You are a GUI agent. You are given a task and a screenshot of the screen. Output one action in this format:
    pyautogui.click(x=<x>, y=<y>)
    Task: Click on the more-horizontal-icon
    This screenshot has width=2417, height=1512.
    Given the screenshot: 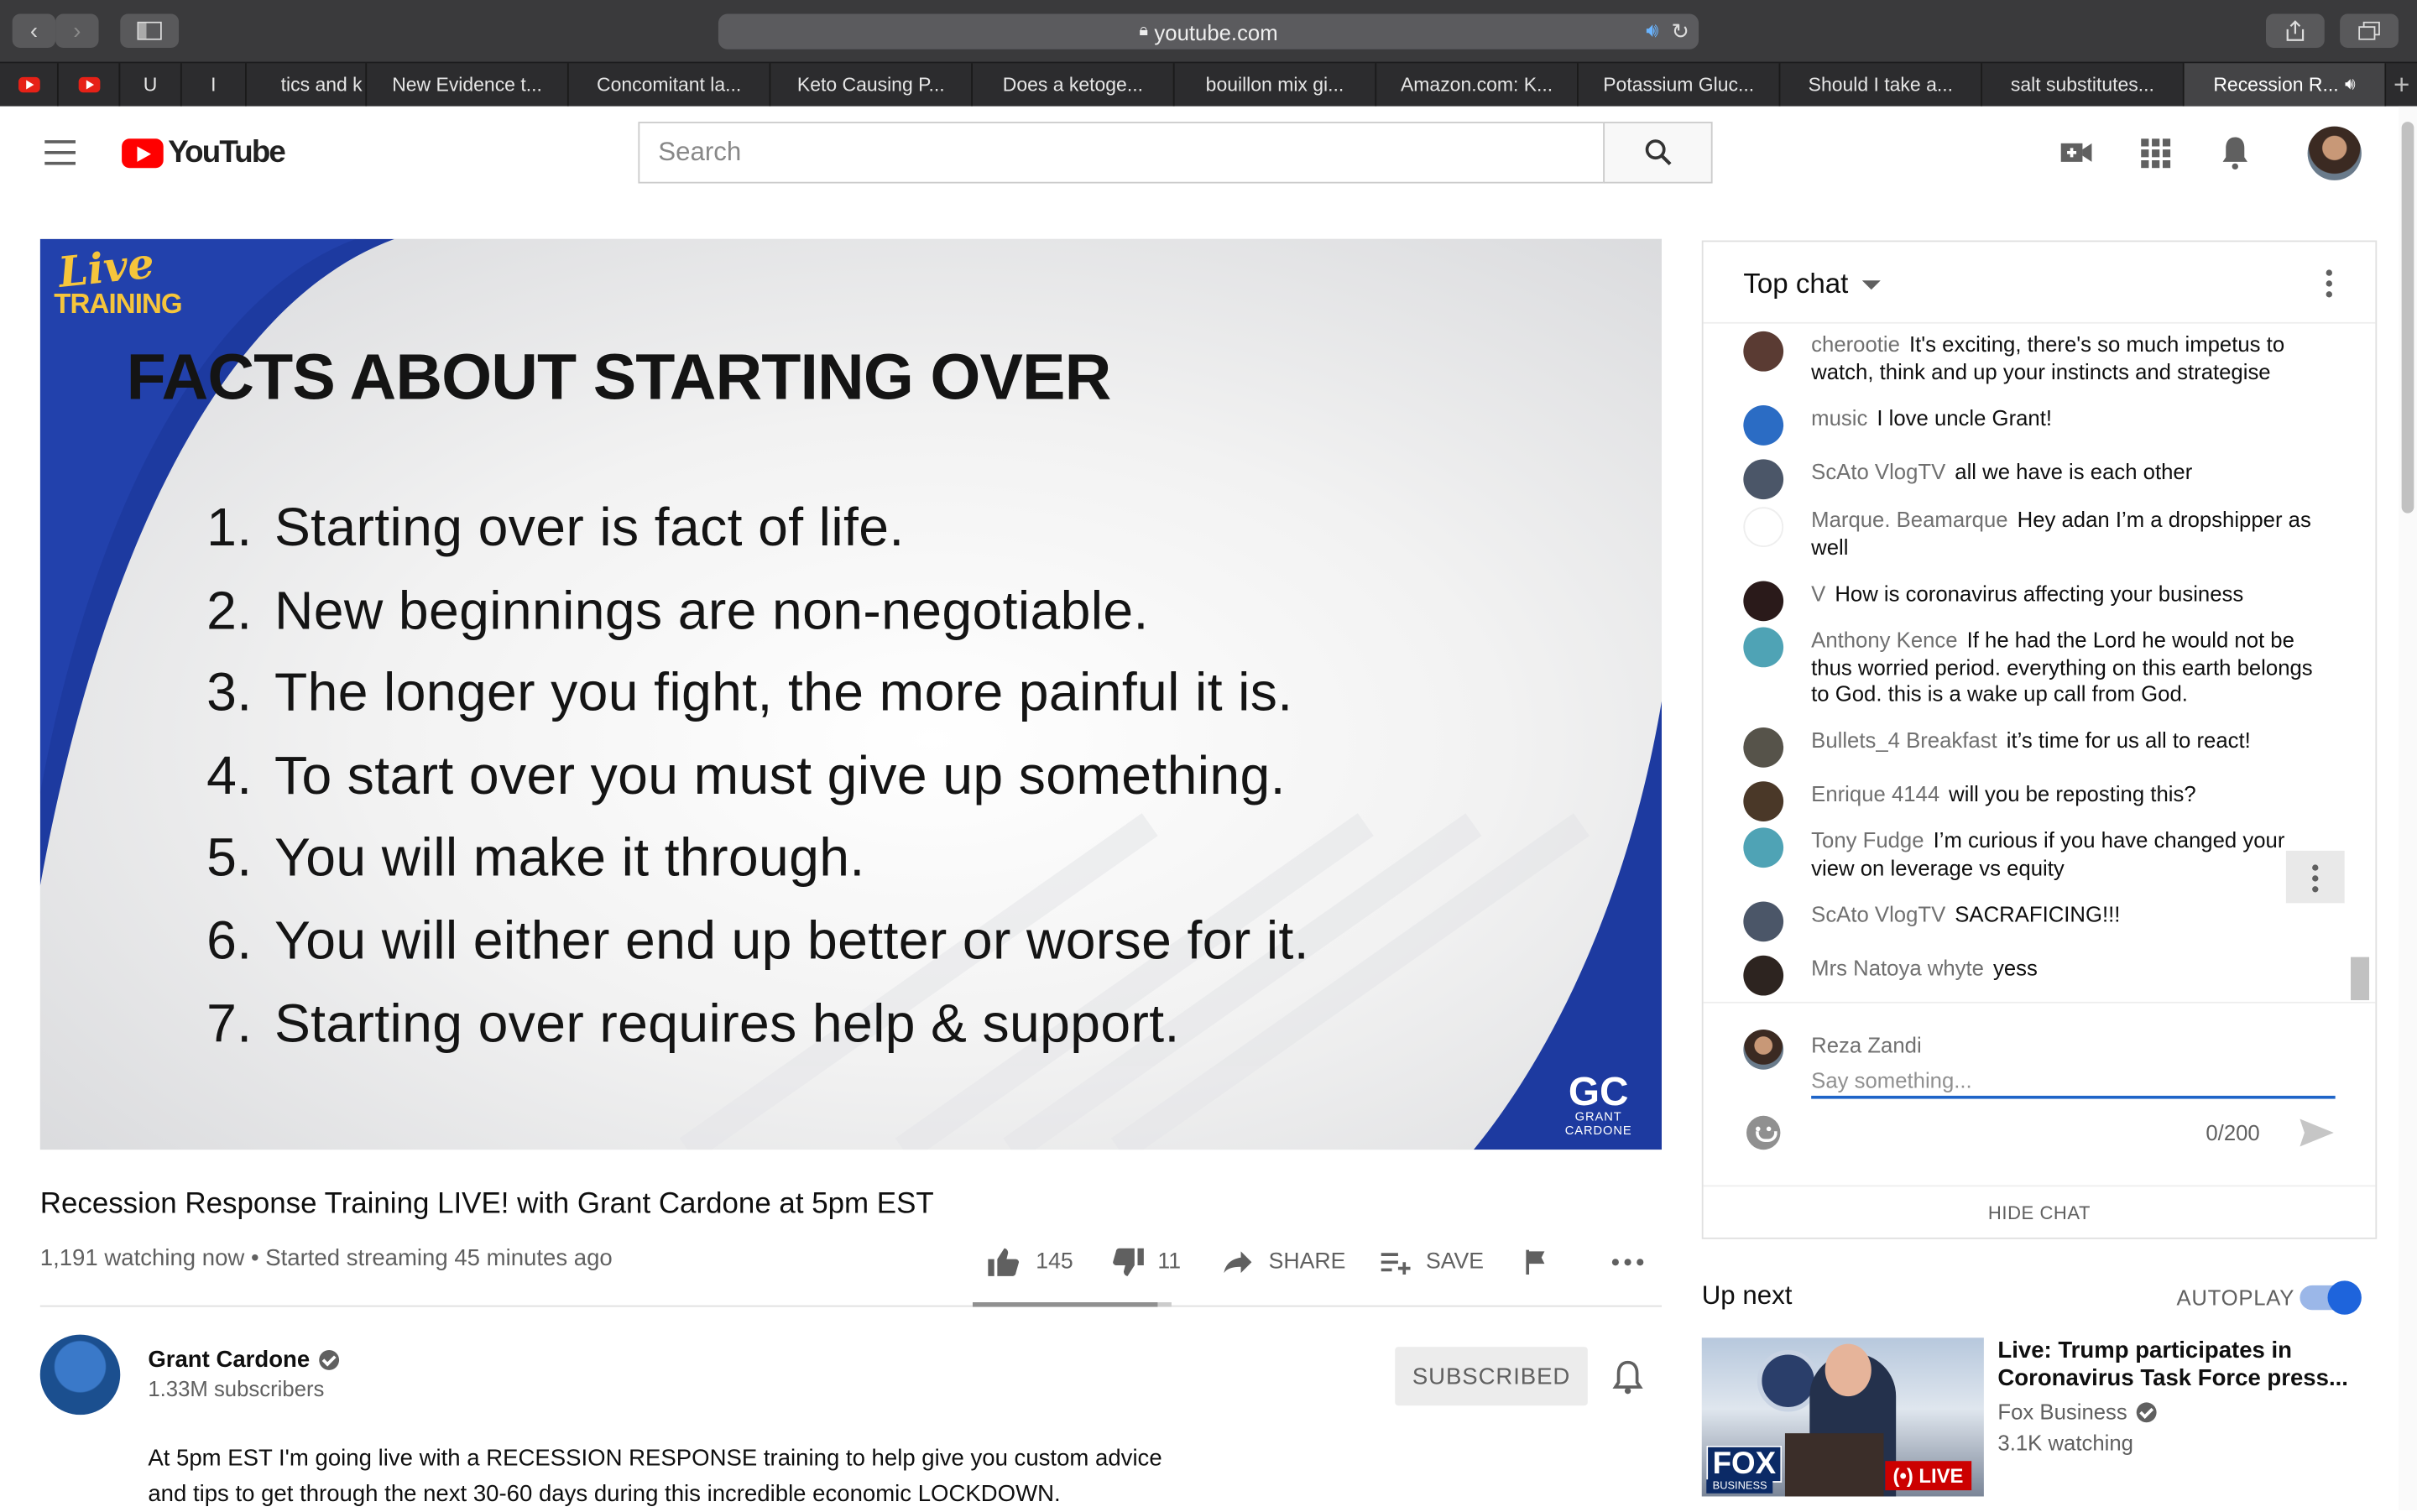 What is the action you would take?
    pyautogui.click(x=1627, y=1263)
    